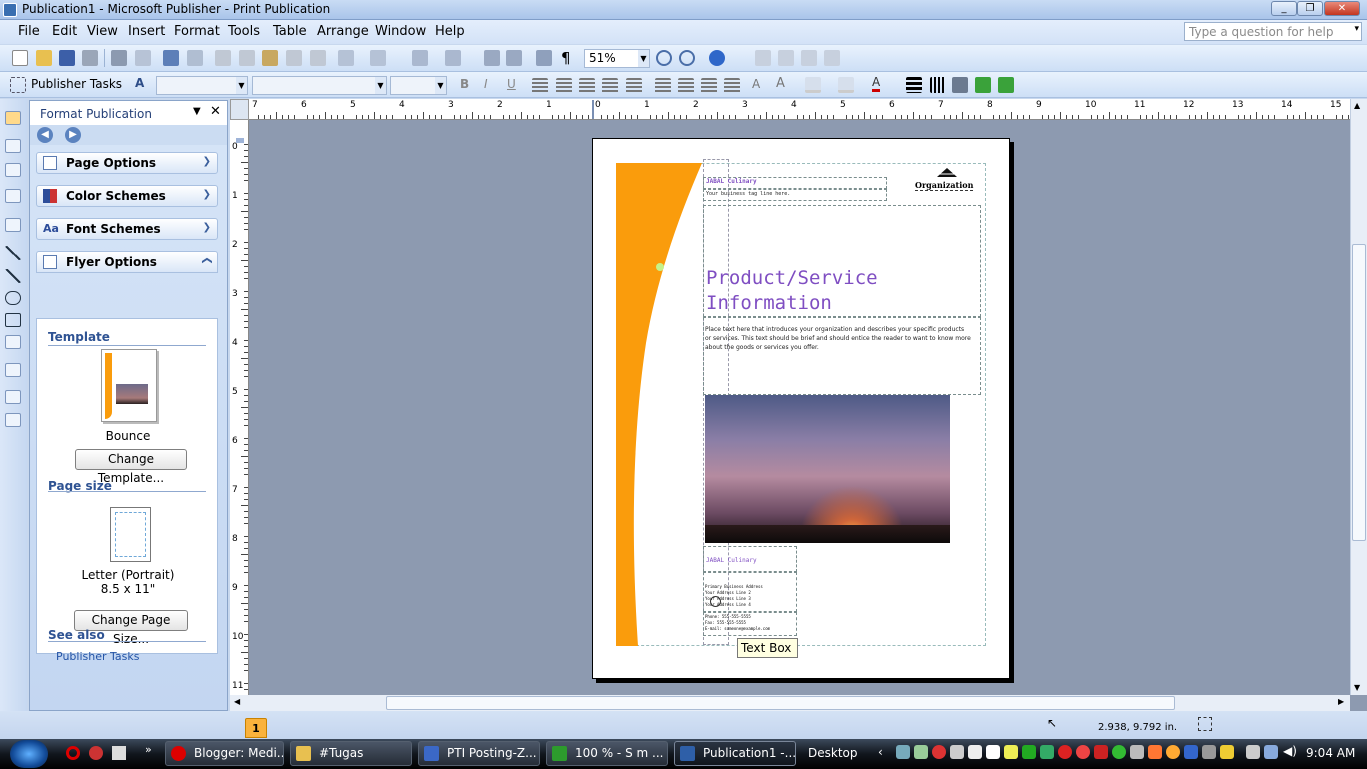 The width and height of the screenshot is (1367, 769). Describe the element at coordinates (13, 320) in the screenshot. I see `rectangle-icon` at that location.